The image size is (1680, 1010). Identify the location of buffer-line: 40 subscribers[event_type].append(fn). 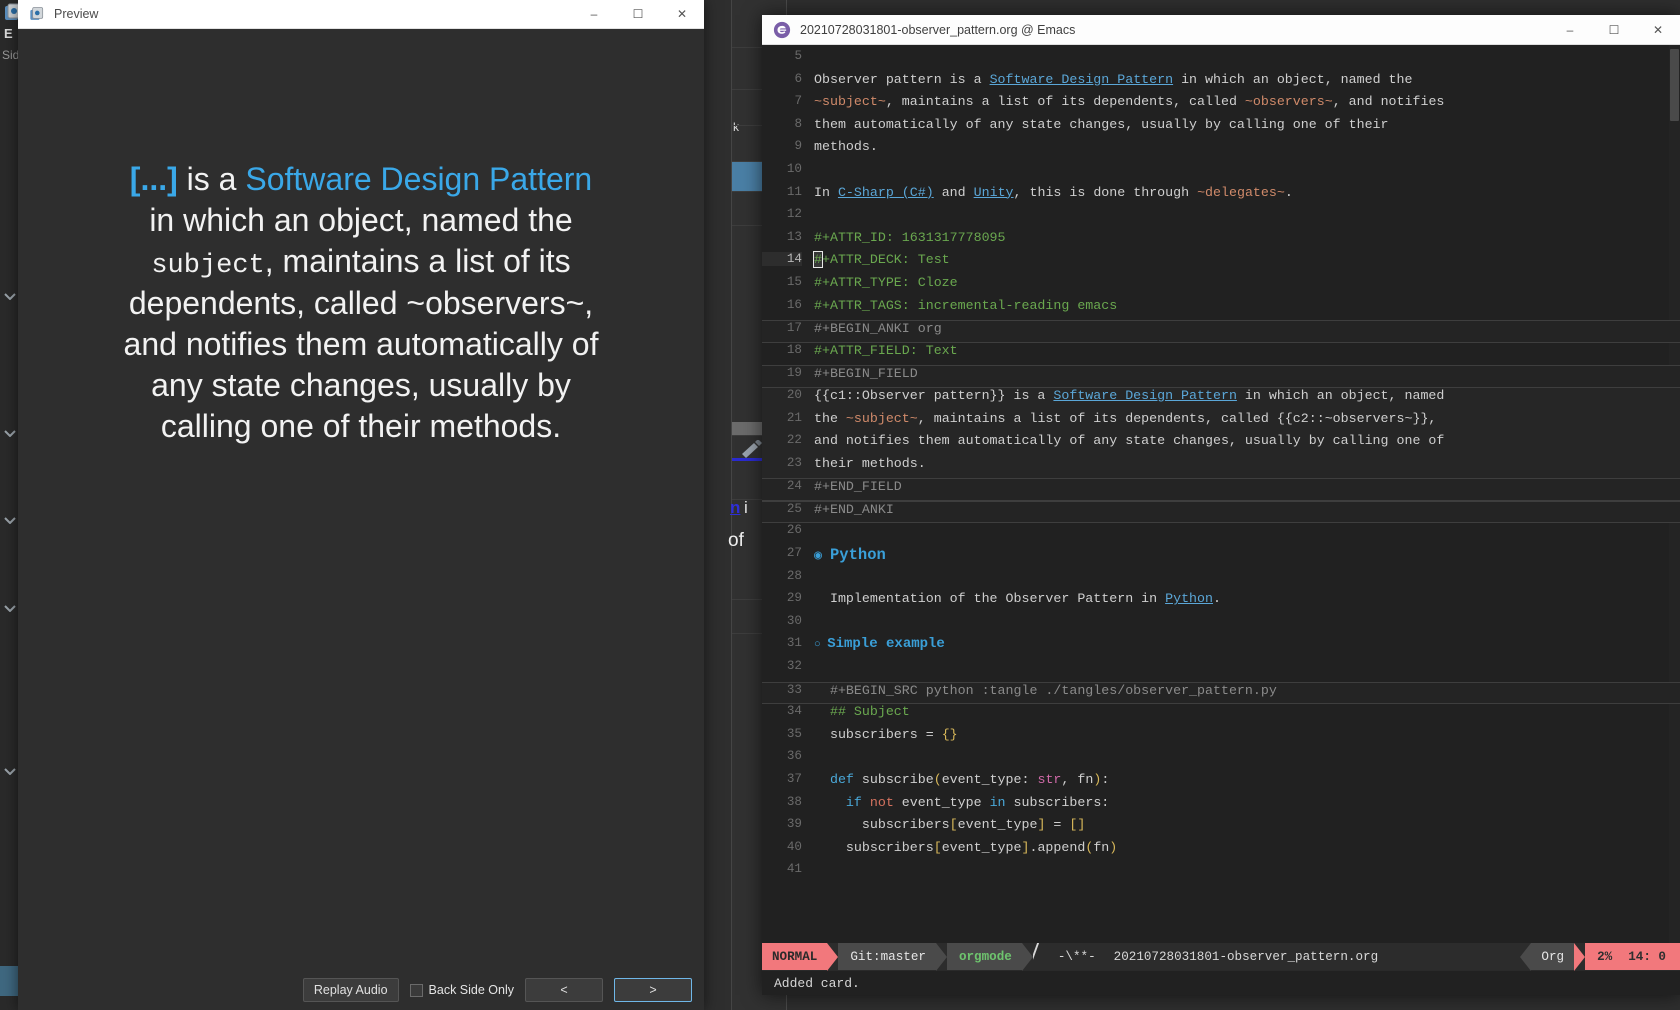
(1221, 851).